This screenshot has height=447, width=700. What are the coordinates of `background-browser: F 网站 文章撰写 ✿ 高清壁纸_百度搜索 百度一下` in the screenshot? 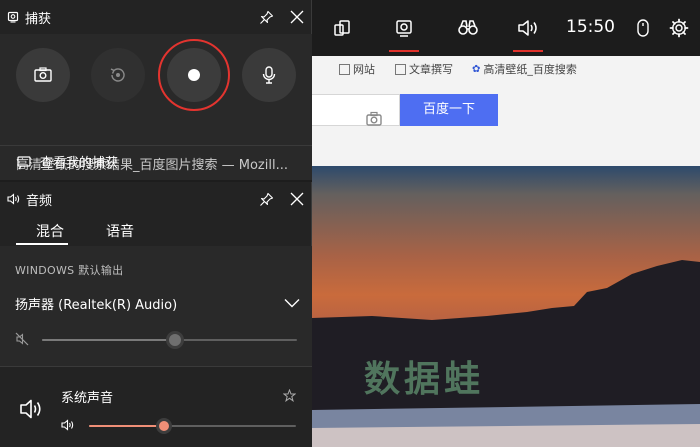 It's located at (503, 111).